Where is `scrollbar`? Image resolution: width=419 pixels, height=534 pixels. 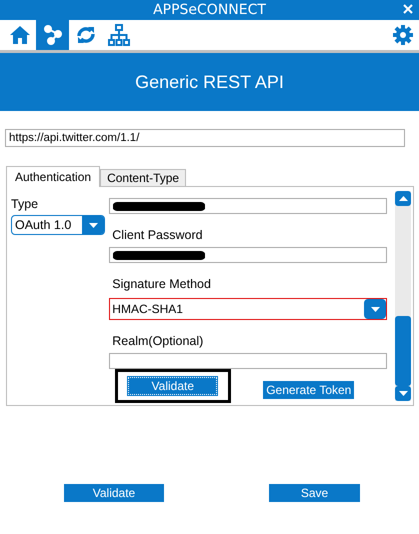 scrollbar is located at coordinates (403, 296).